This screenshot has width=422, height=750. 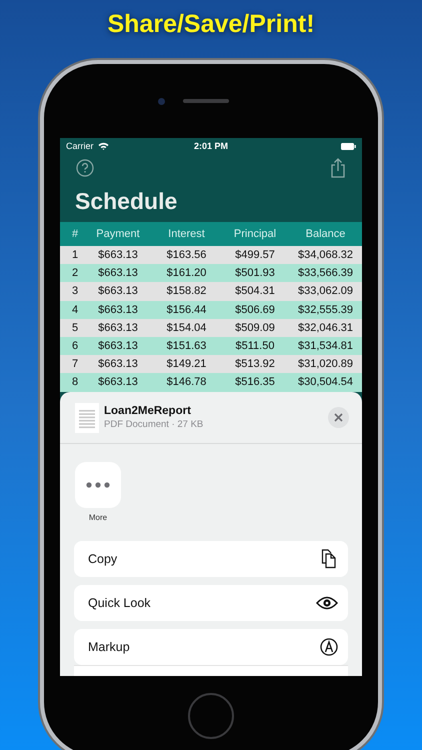 What do you see at coordinates (80, 146) in the screenshot?
I see `carrier-label: Carrier` at bounding box center [80, 146].